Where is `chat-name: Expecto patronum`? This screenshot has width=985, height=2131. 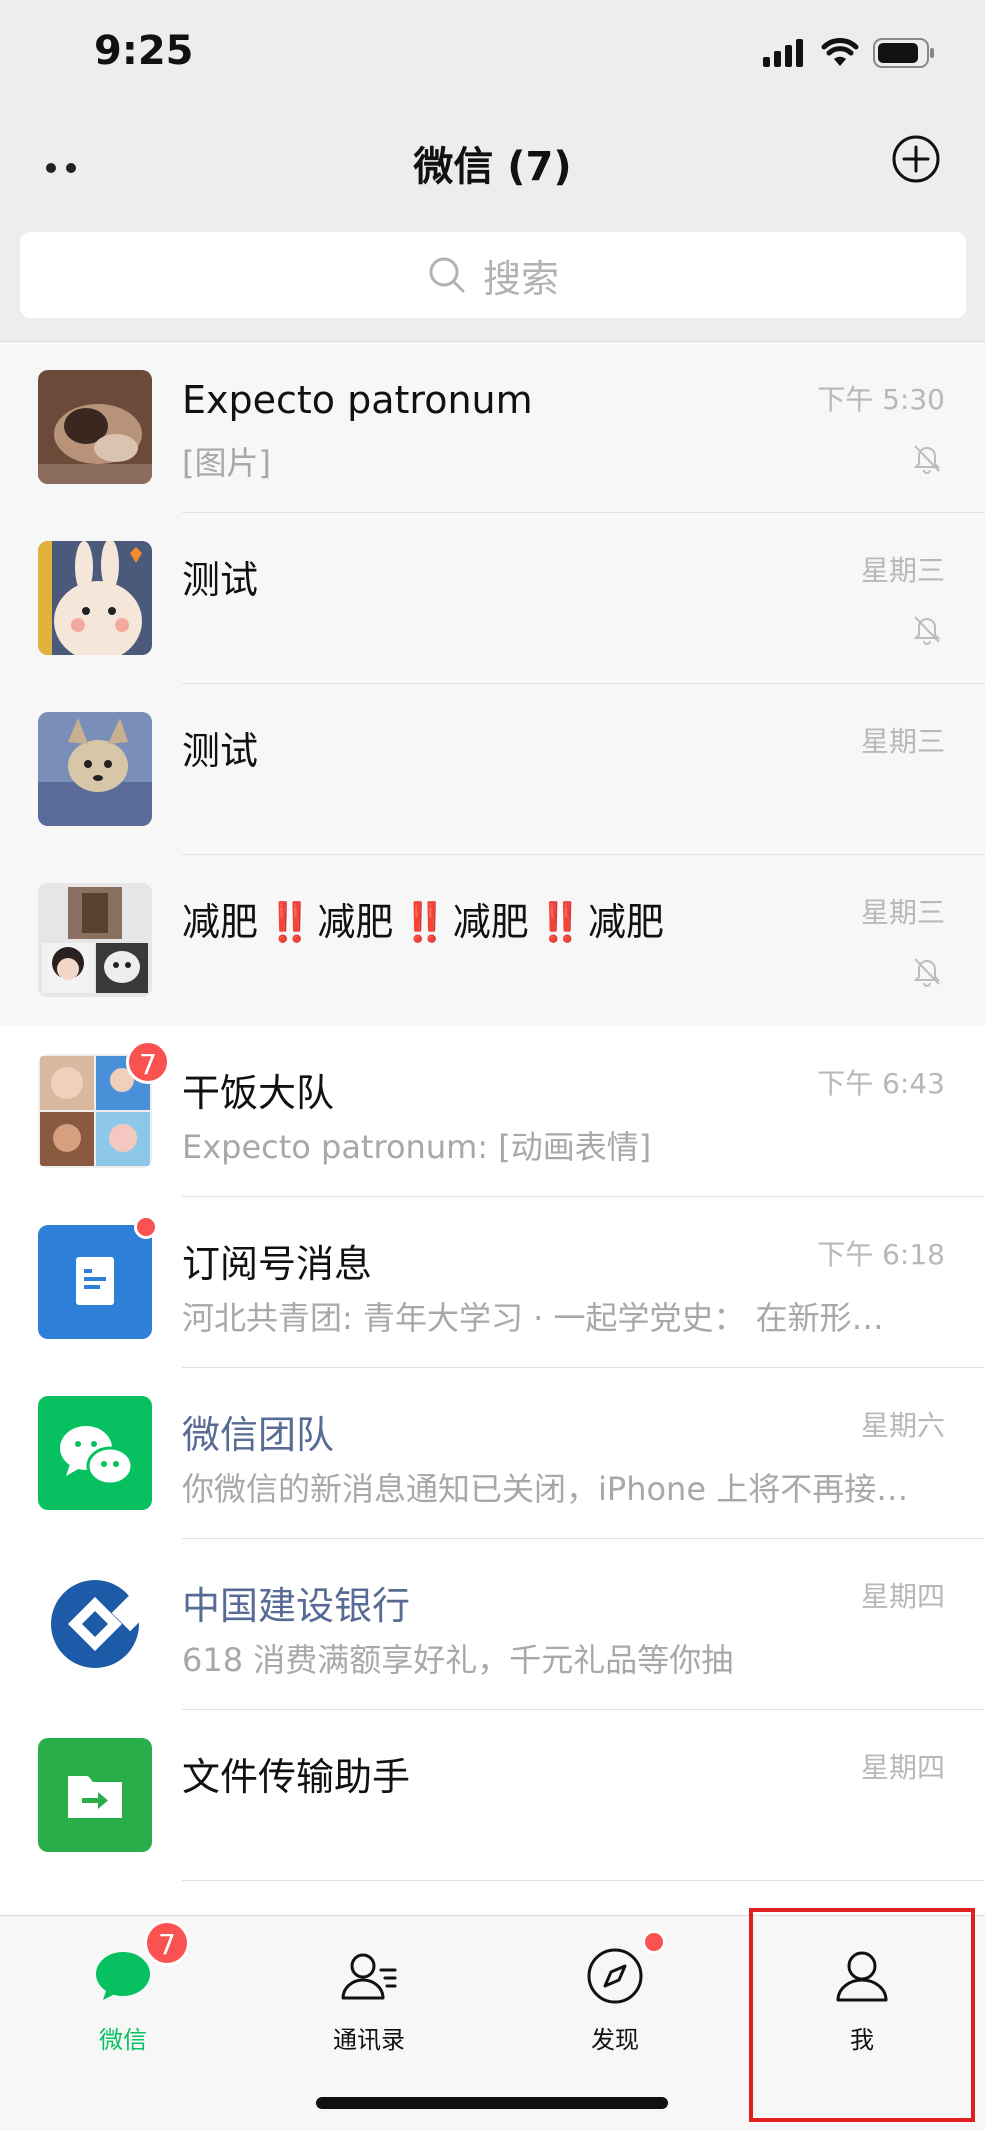 chat-name: Expecto patronum is located at coordinates (357, 400).